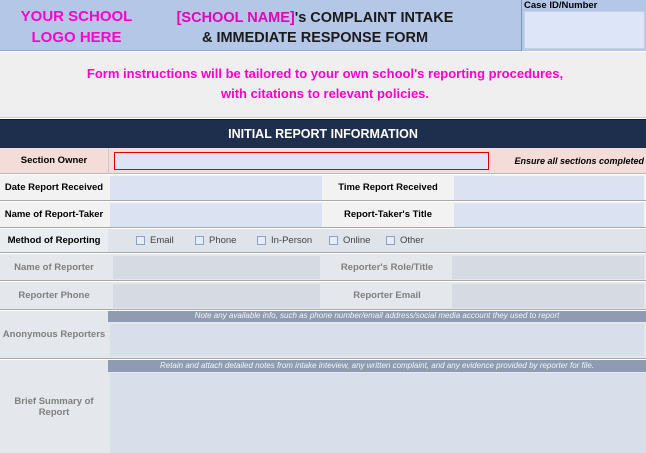 Image resolution: width=646 pixels, height=453 pixels. What do you see at coordinates (333, 240) in the screenshot?
I see `online-checkbox` at bounding box center [333, 240].